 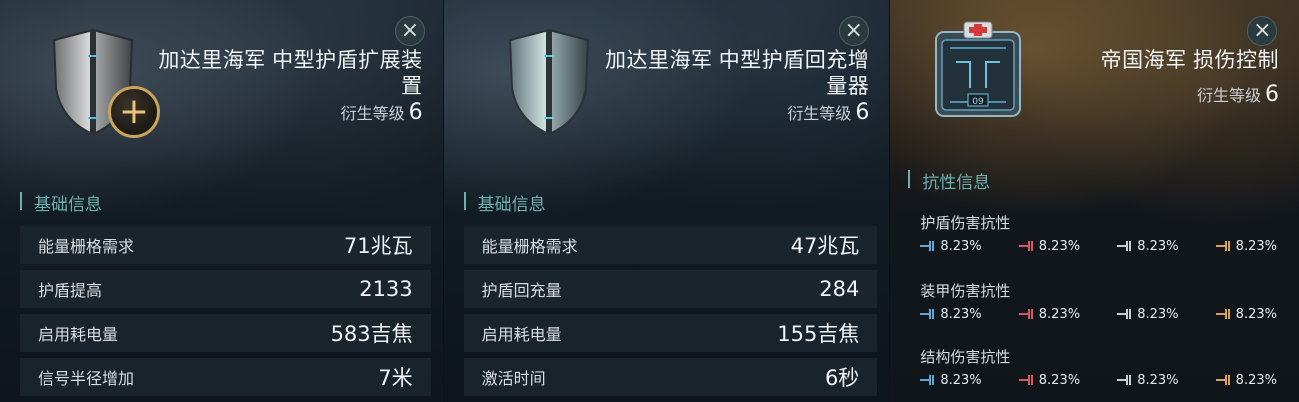 I want to click on attribute-list: 能量栅格需求 71兆瓦 护盾提高 2133 启用耗电量 583吉焦 信号半径增加 7米, so click(x=225, y=314).